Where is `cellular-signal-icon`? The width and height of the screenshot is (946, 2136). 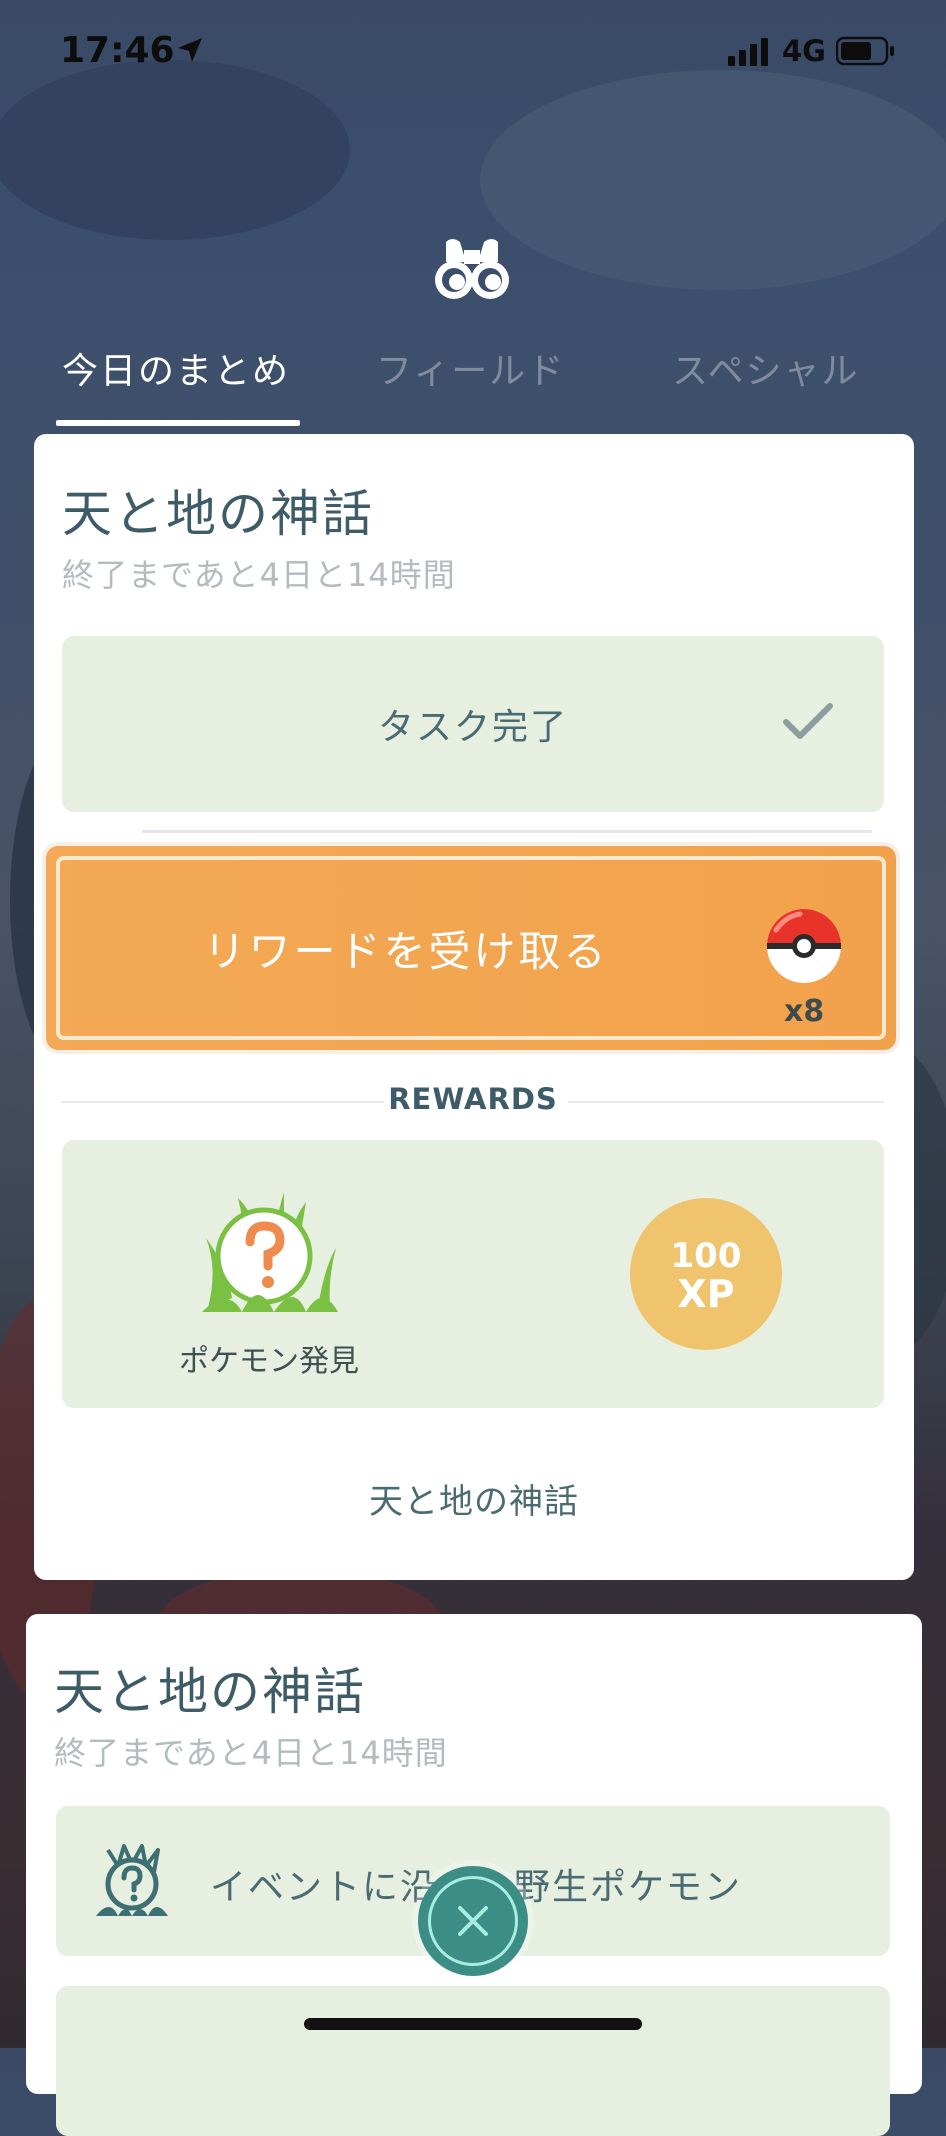 cellular-signal-icon is located at coordinates (748, 52).